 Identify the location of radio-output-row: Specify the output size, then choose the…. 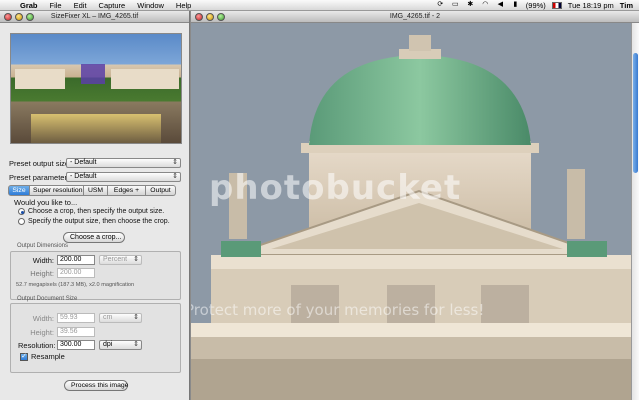
(94, 221).